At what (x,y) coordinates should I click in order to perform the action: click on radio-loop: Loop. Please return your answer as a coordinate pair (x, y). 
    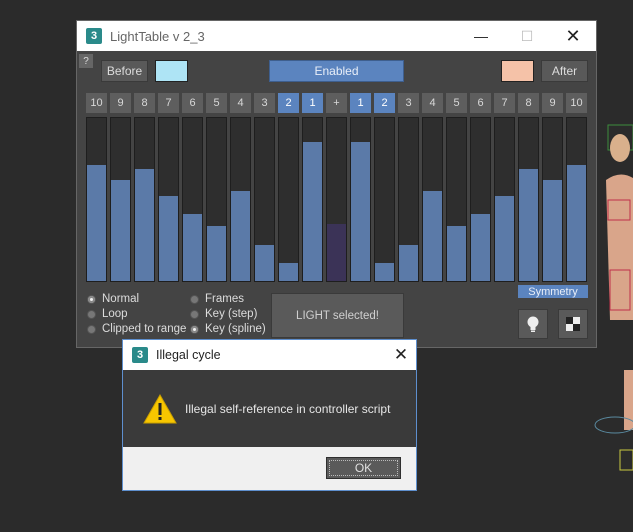
    Looking at the image, I should click on (107, 314).